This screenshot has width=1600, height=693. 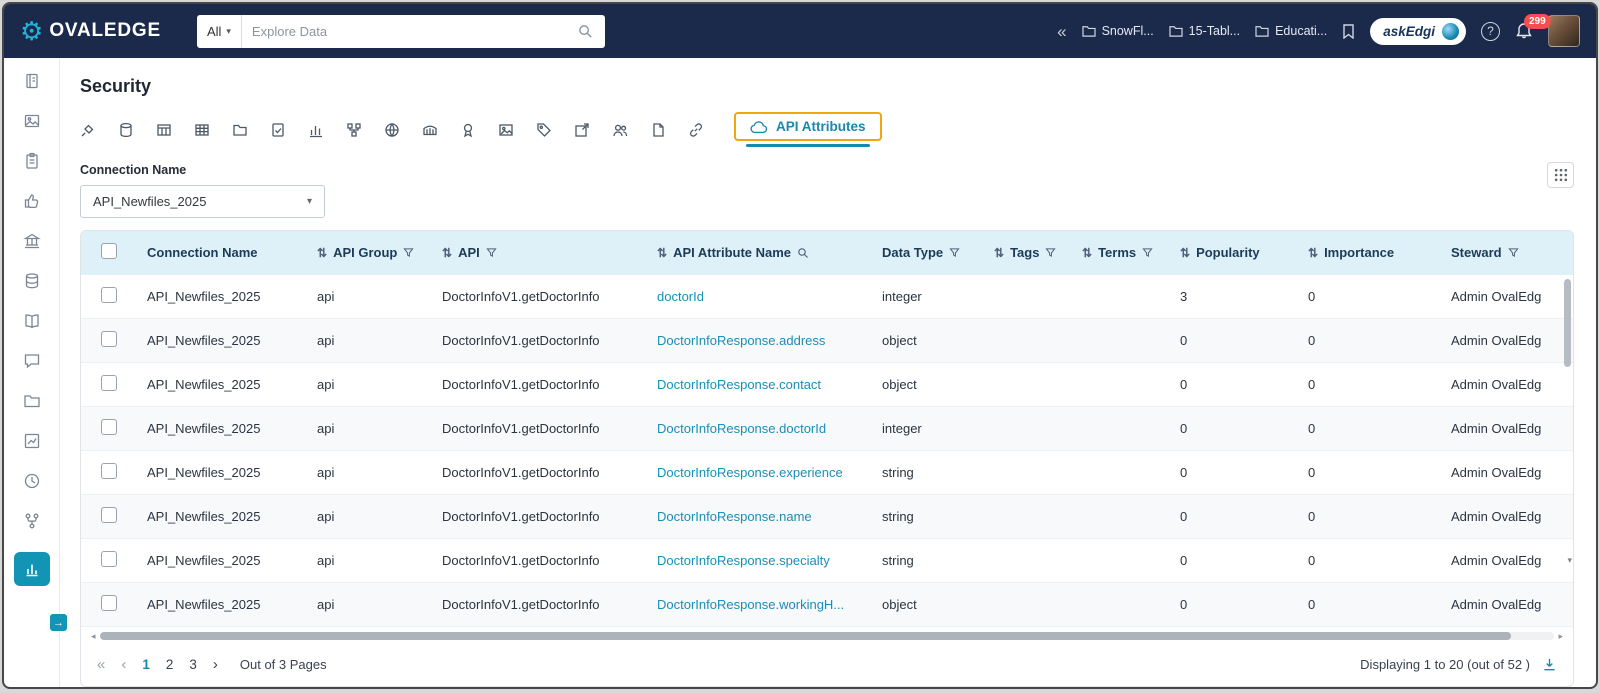 What do you see at coordinates (805, 636) in the screenshot?
I see `horizontal-scroll-thumb` at bounding box center [805, 636].